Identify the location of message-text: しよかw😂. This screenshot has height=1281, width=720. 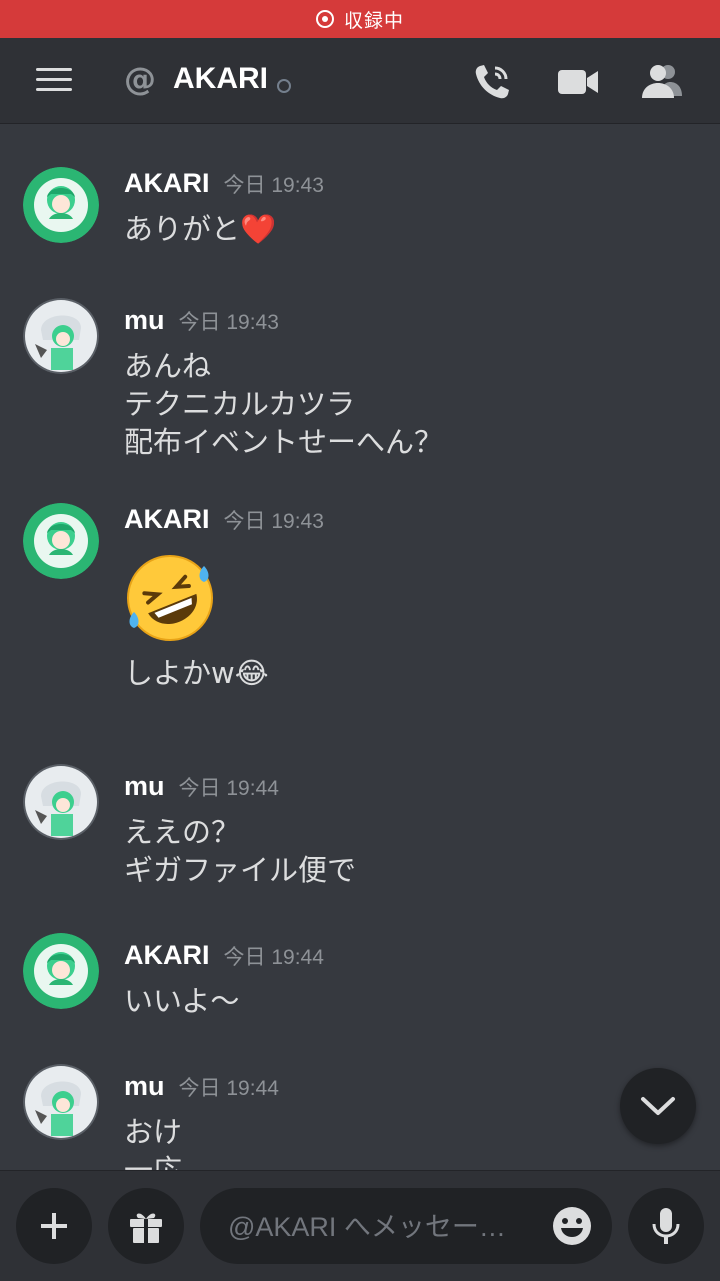
(196, 673).